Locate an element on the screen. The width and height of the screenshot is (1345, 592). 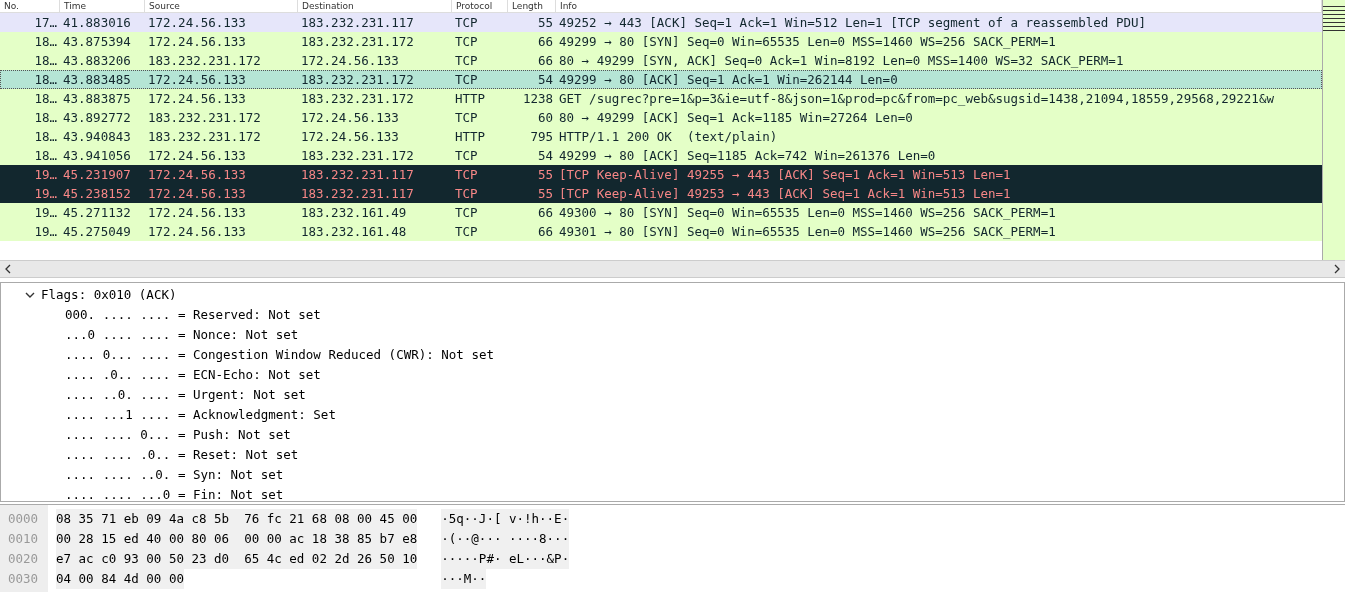
table-cell-text: [TCP Keep-Alive] 49255 → 443 [ACK] Seq=1 Ack=1 Win=513 Len=1 is located at coordinates (785, 175).